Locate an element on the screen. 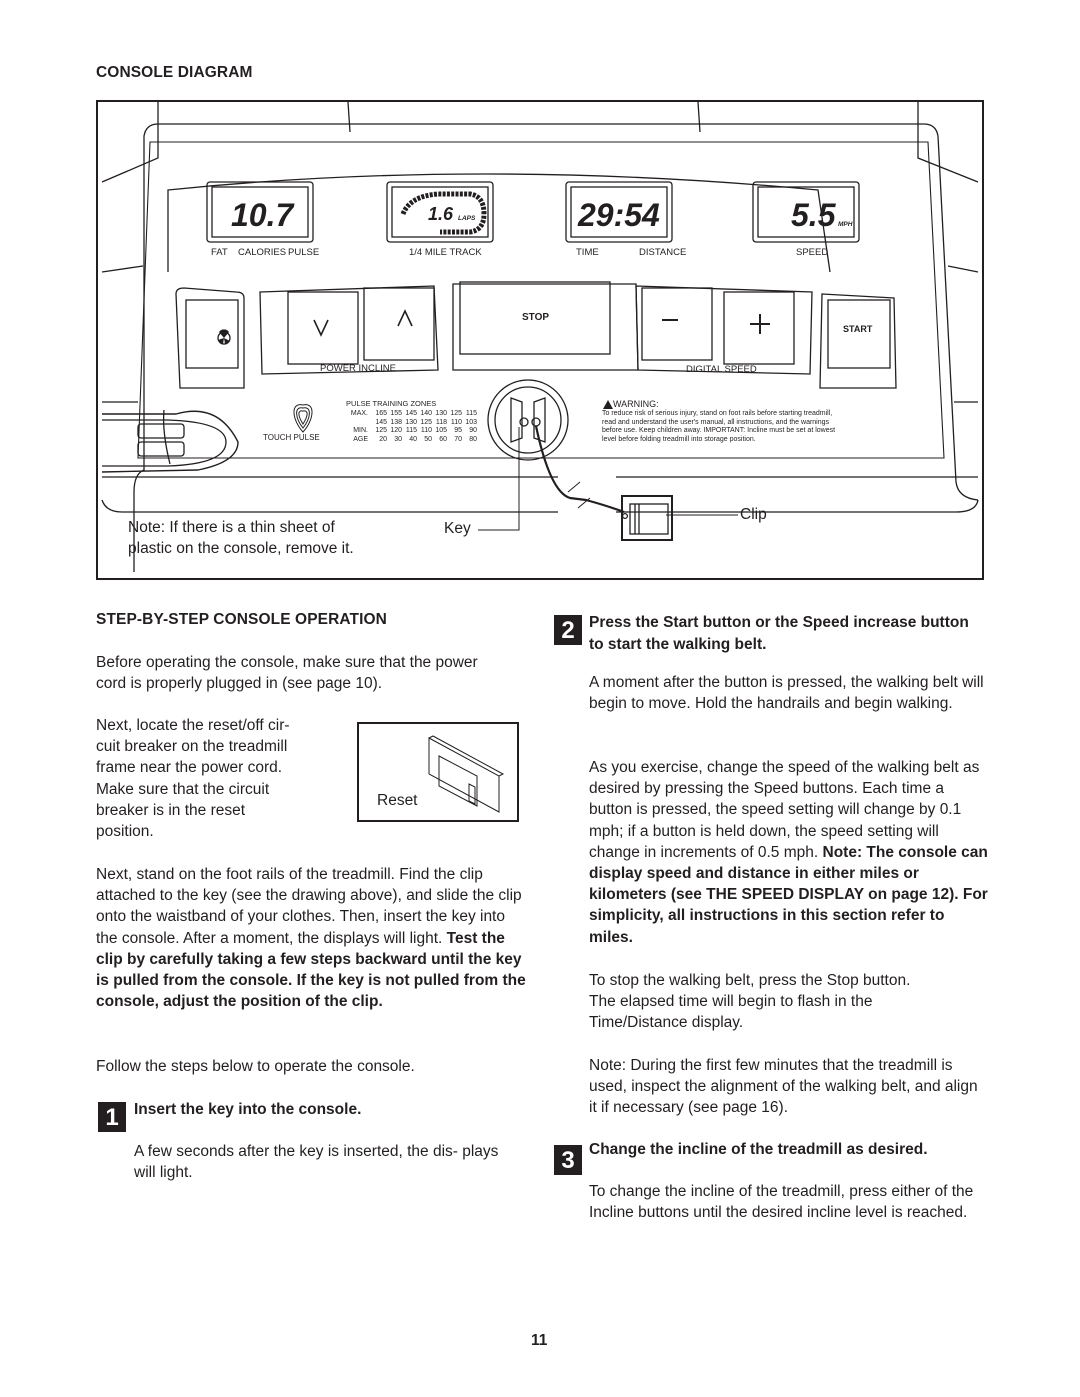 The height and width of the screenshot is (1397, 1080). label-speed: SPEED is located at coordinates (812, 252).